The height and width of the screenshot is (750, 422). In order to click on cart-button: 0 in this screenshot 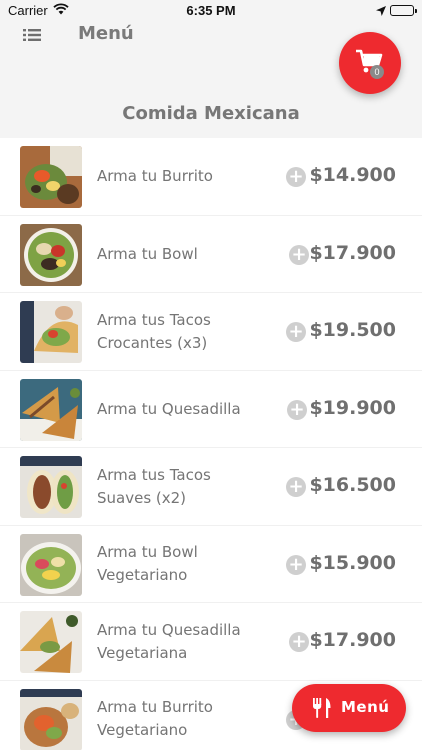, I will do `click(370, 63)`.